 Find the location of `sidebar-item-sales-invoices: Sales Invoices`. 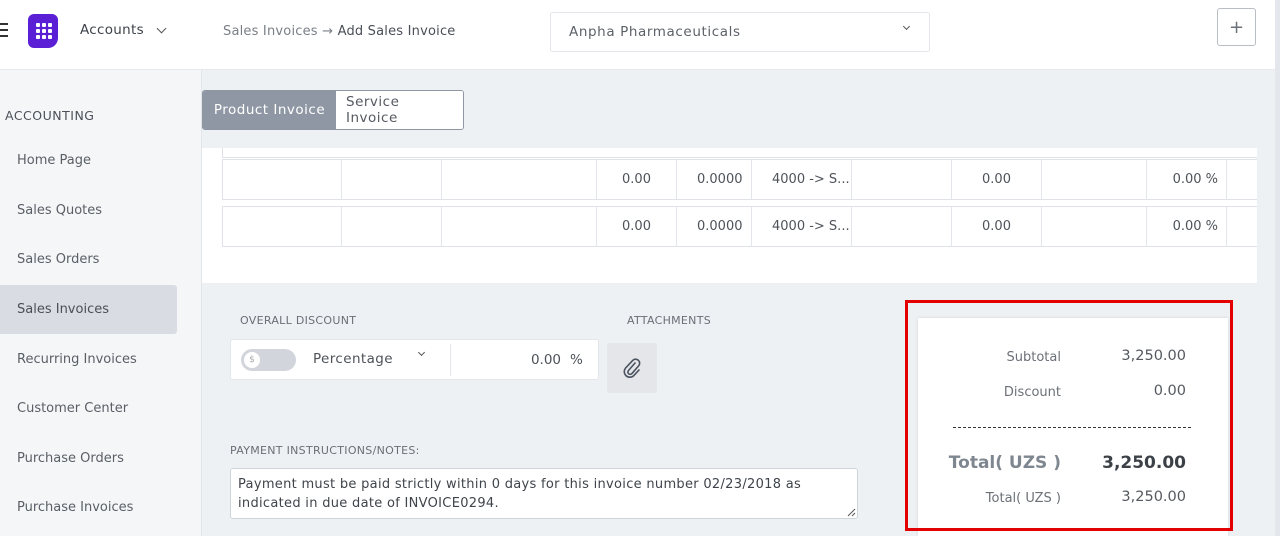

sidebar-item-sales-invoices: Sales Invoices is located at coordinates (88, 309).